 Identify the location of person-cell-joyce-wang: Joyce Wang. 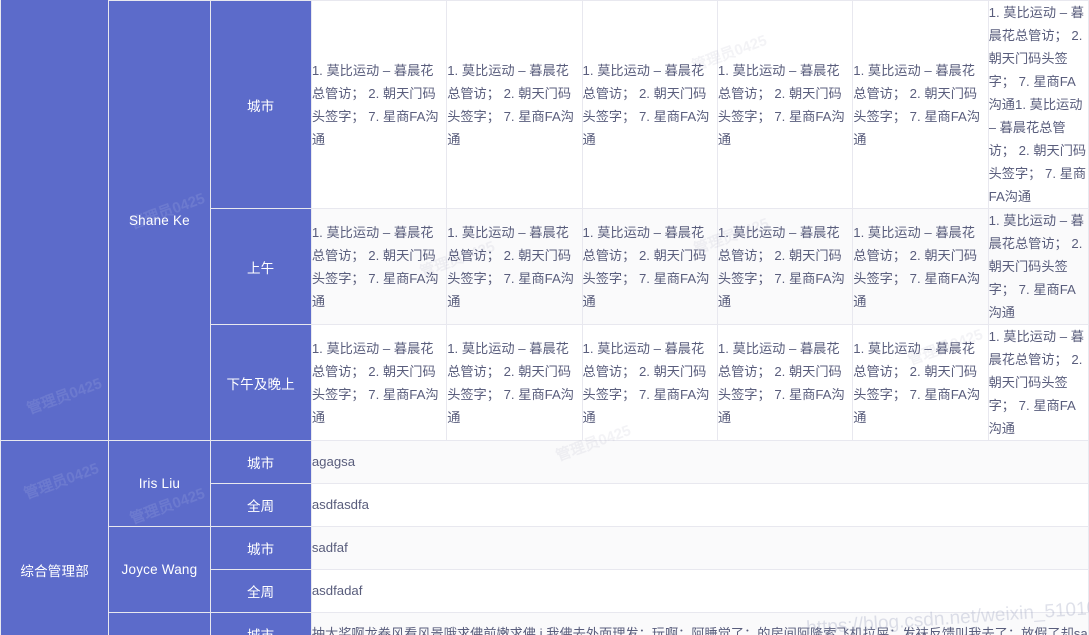
(159, 569).